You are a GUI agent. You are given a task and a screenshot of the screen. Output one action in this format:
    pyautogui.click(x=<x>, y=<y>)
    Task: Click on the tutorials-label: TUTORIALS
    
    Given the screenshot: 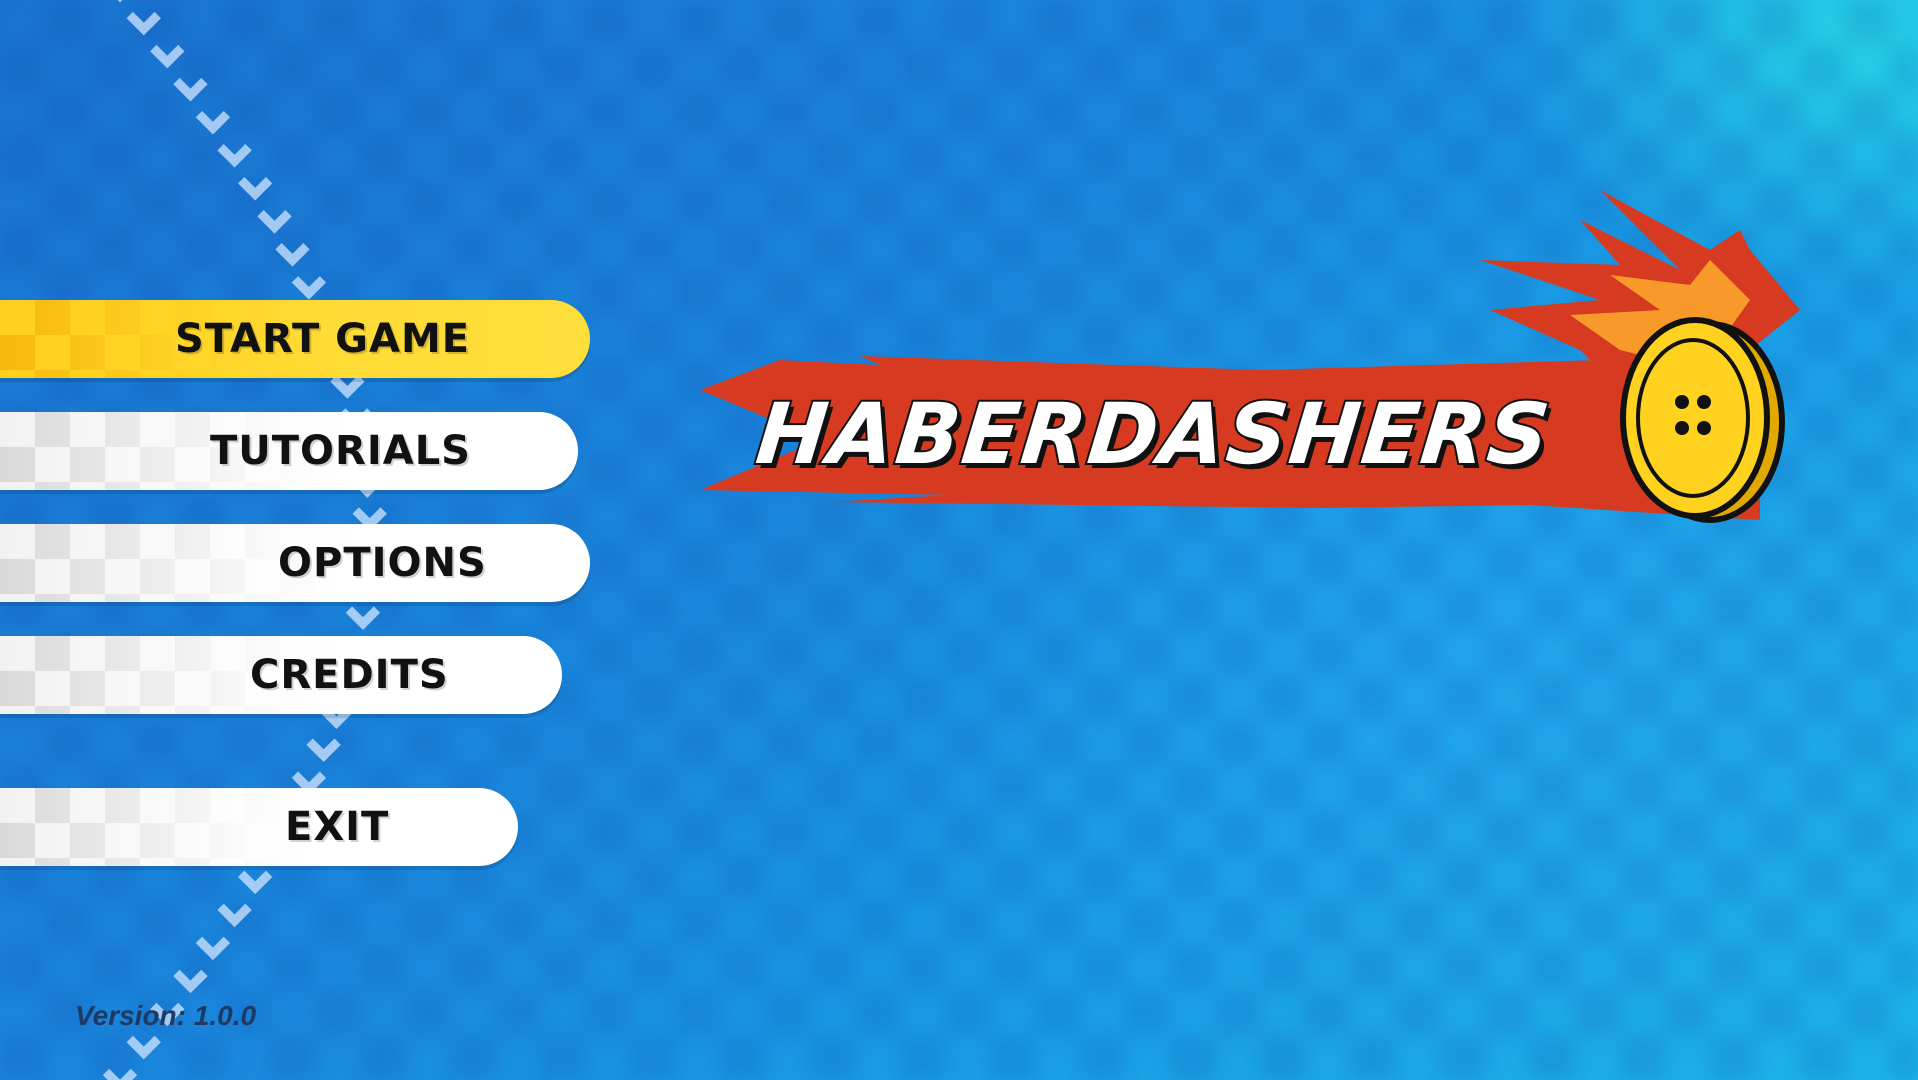 What is the action you would take?
    pyautogui.click(x=340, y=451)
    